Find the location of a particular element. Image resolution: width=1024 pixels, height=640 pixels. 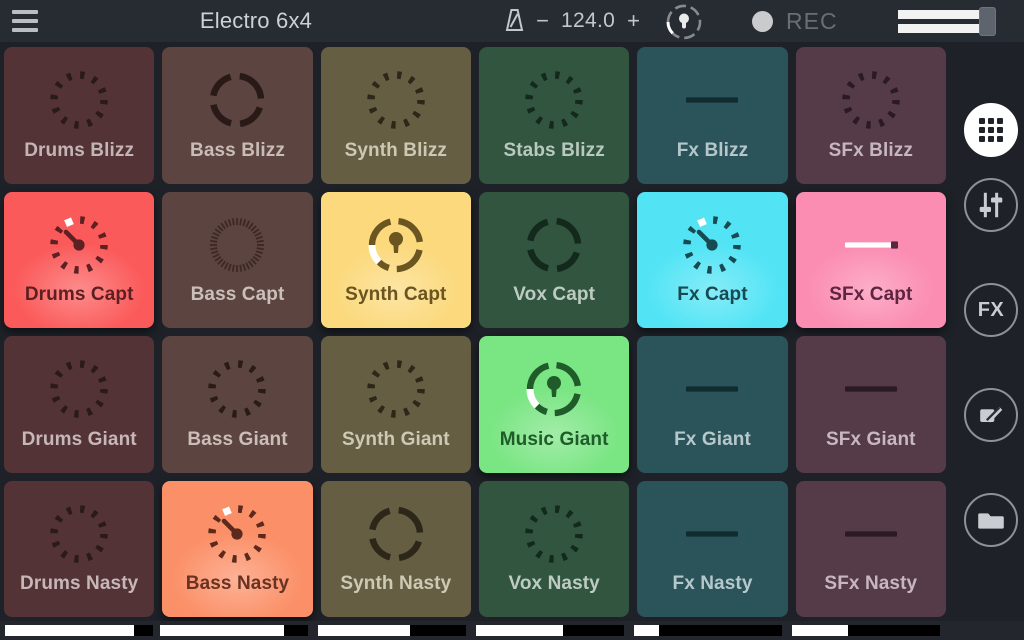

metronome-icon is located at coordinates (514, 21).